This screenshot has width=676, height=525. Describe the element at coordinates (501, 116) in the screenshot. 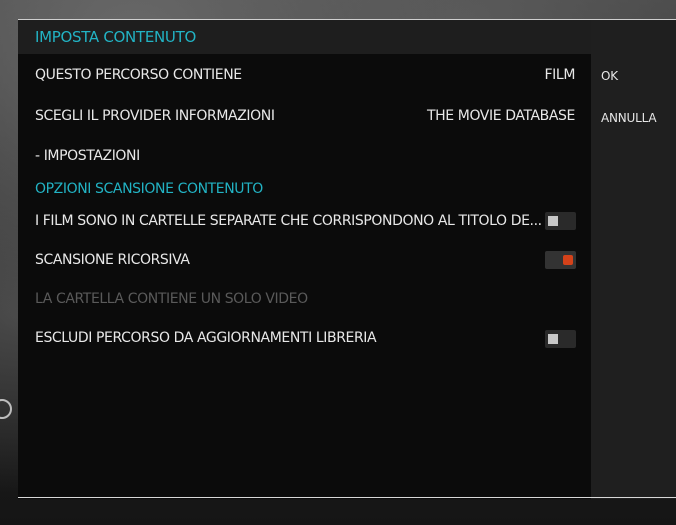

I see `provider-value: THE MOVIE DATABASE` at that location.